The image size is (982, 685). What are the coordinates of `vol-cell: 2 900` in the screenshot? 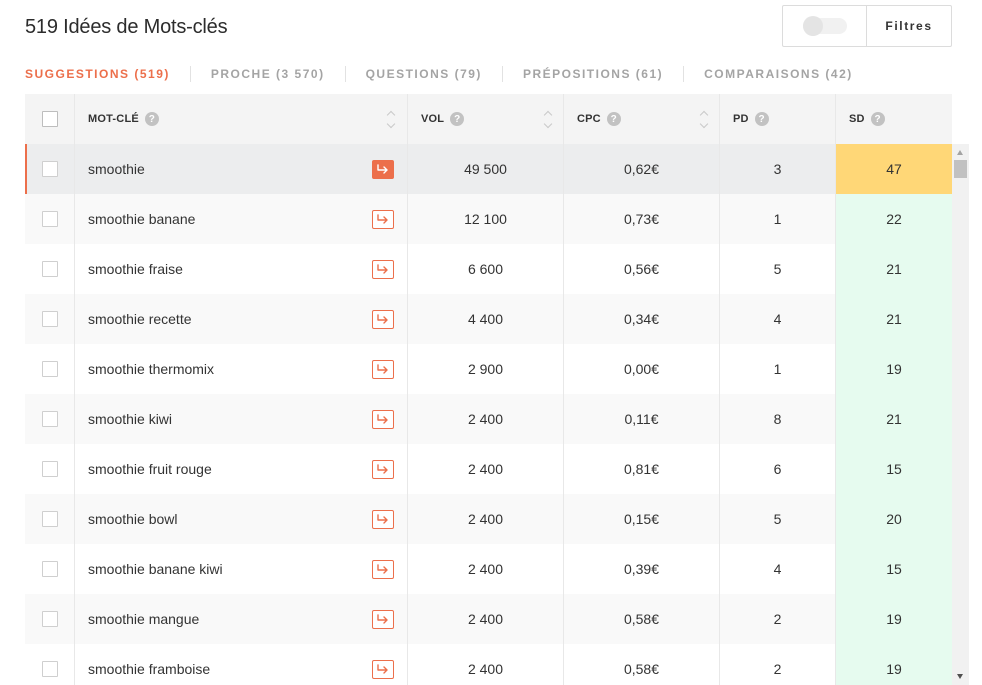 It's located at (486, 369).